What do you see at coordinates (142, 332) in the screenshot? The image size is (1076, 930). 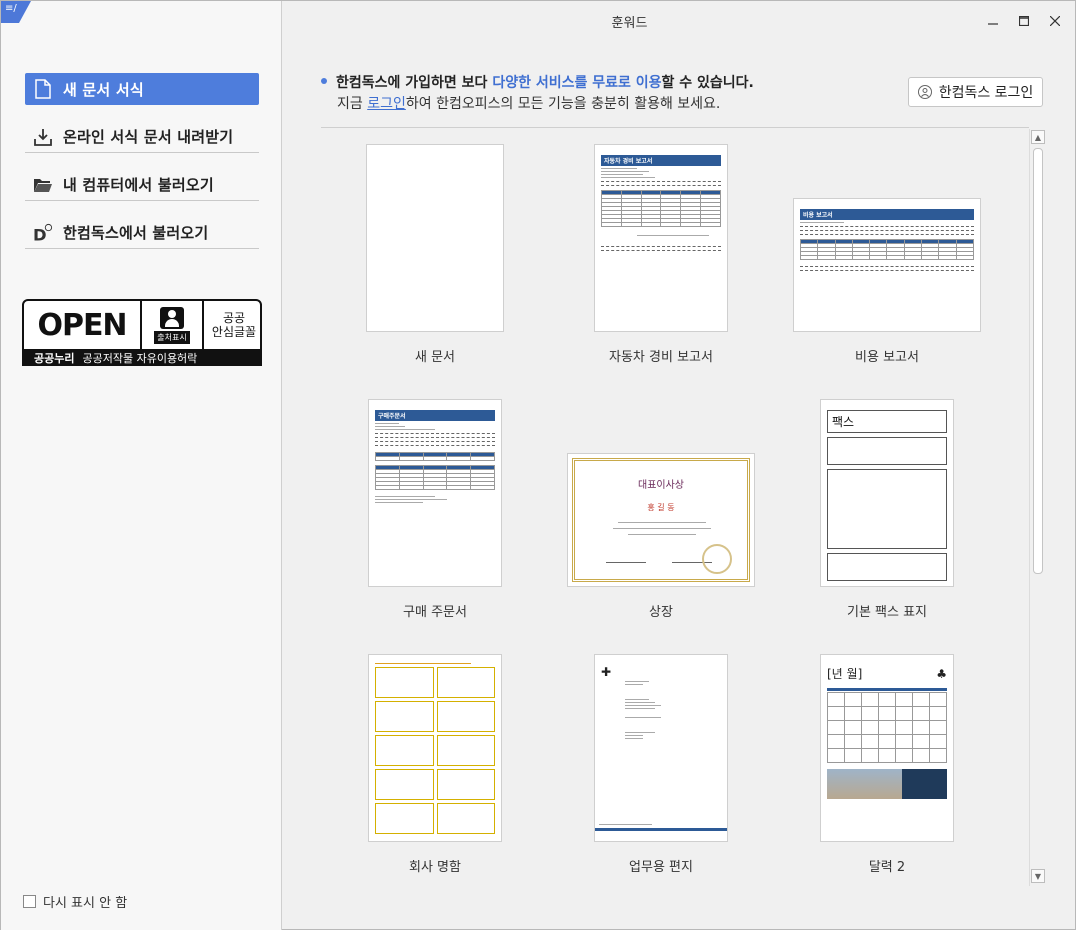 I see `kogl-open-badge: OPEN 출처표시 공공 안심글꼴 공공누리 공공저작물 자유이용허락` at bounding box center [142, 332].